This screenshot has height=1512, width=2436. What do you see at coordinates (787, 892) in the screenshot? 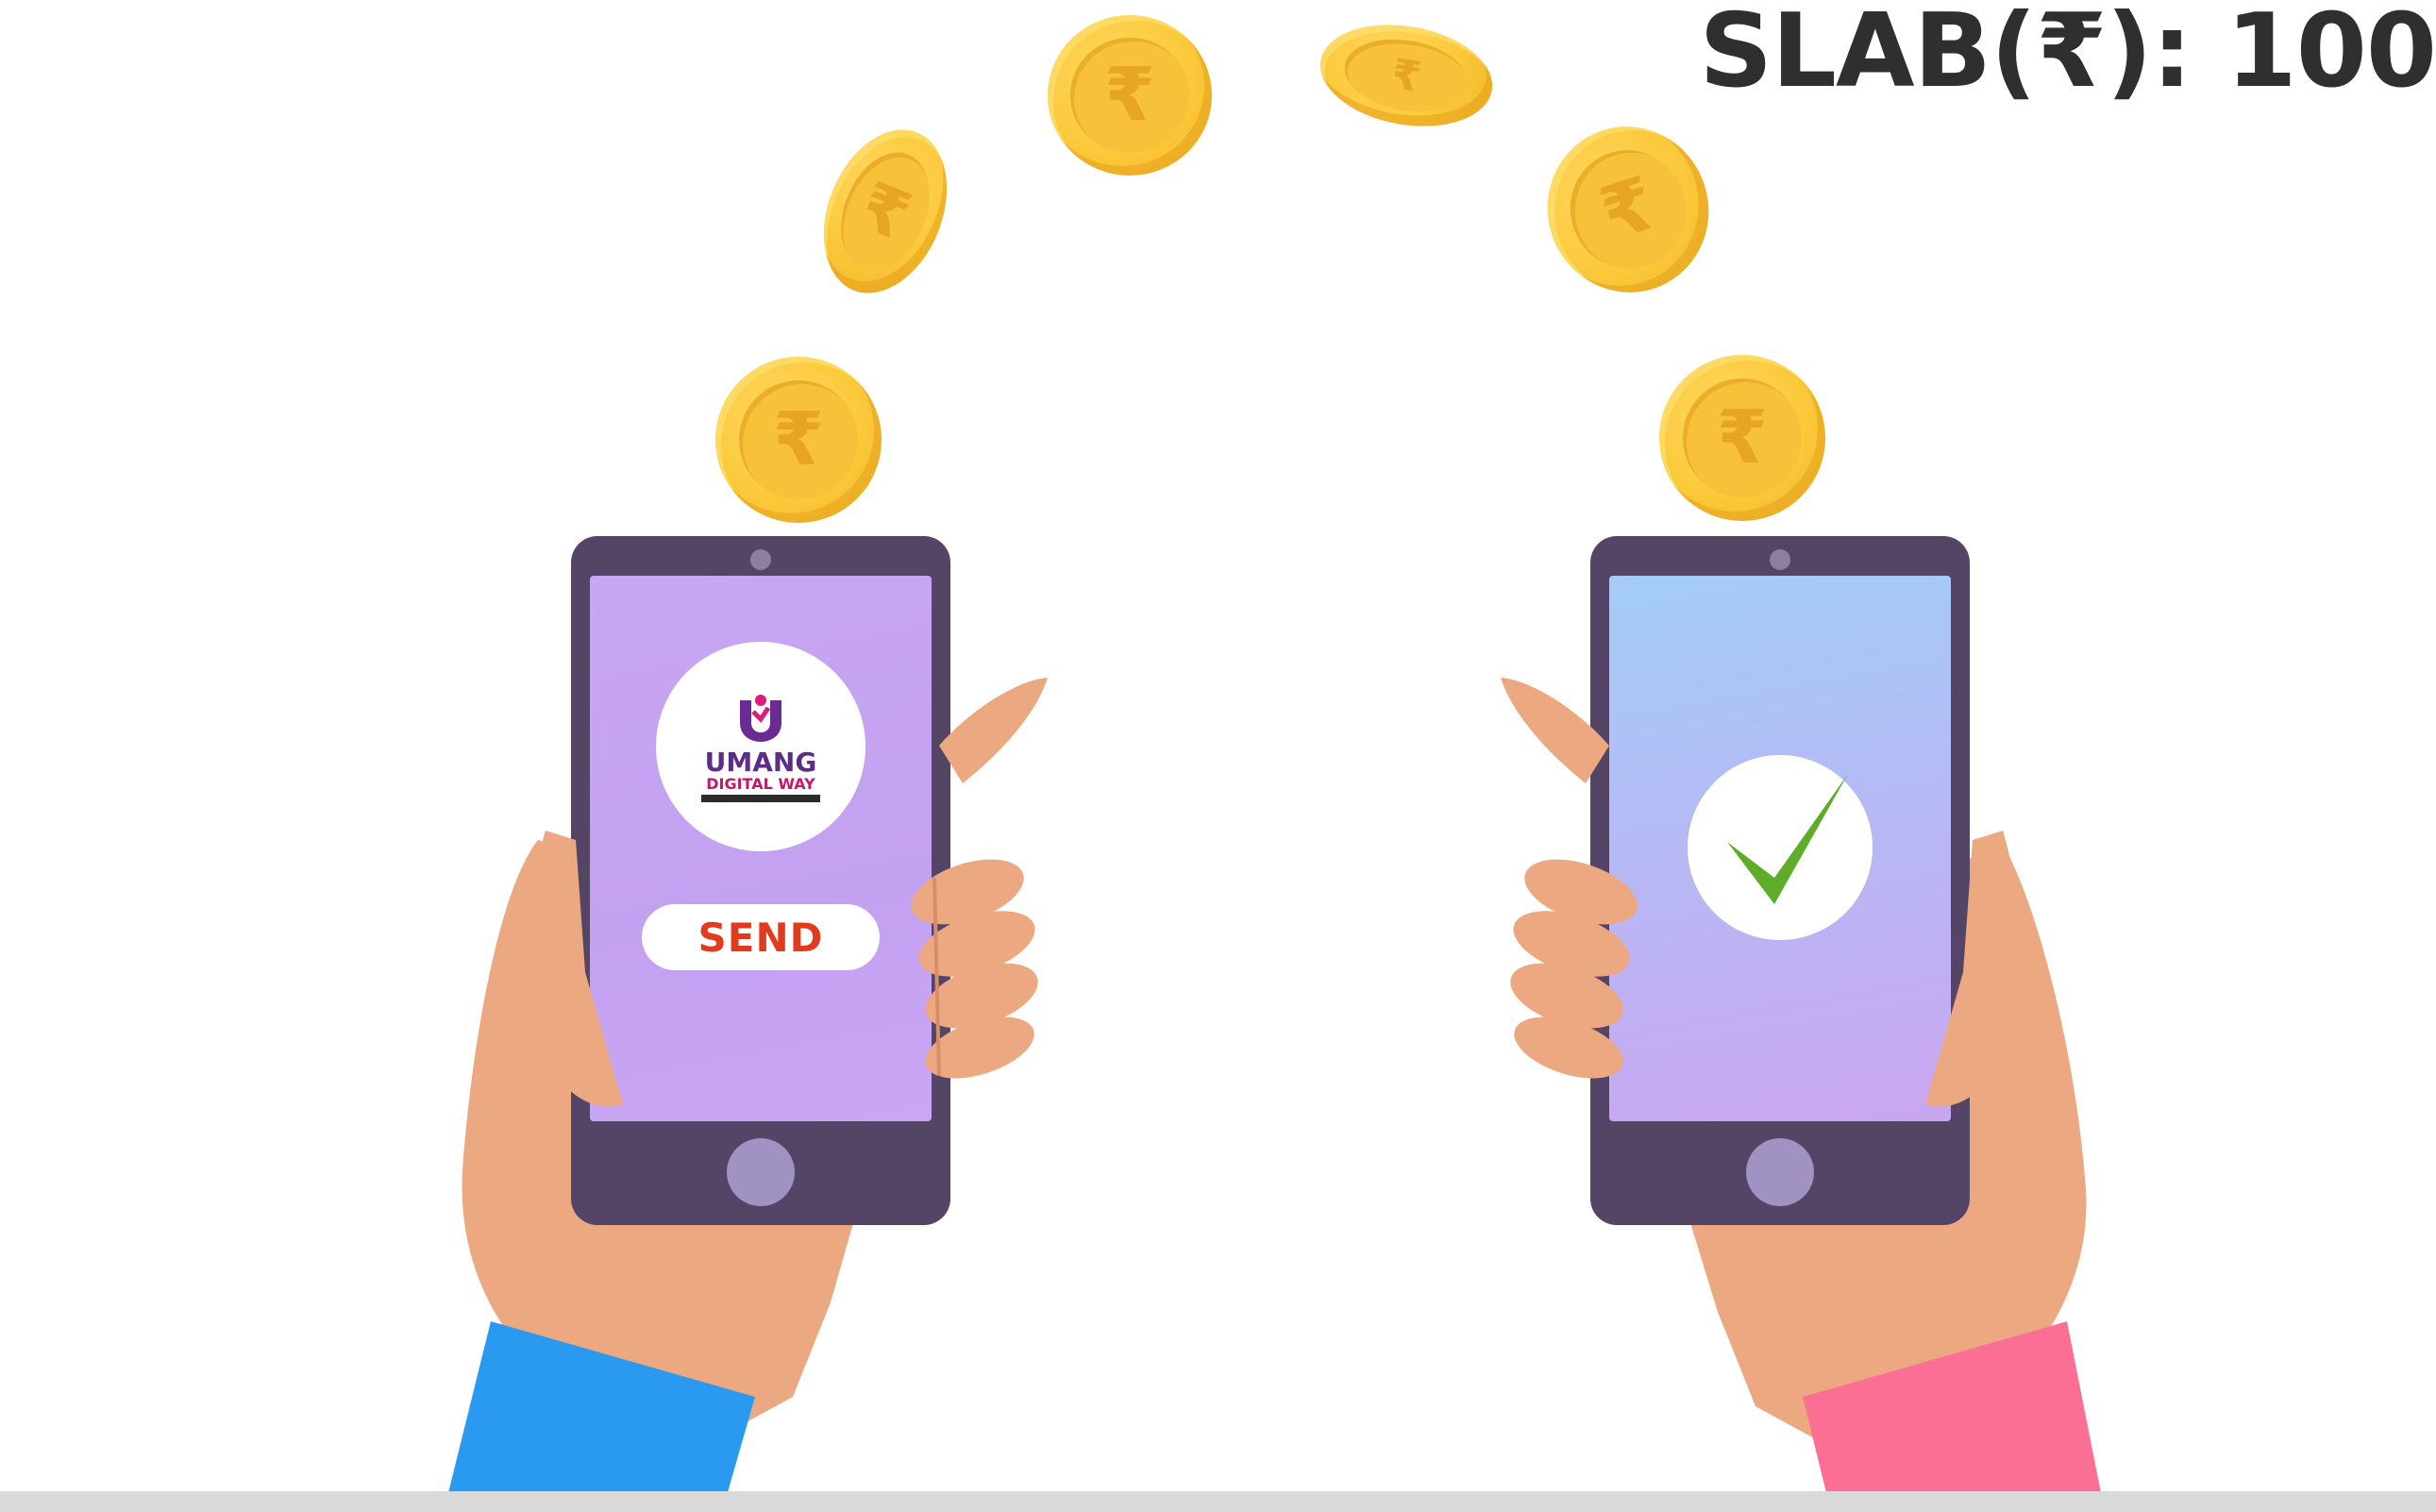
I see `sender-fingers` at bounding box center [787, 892].